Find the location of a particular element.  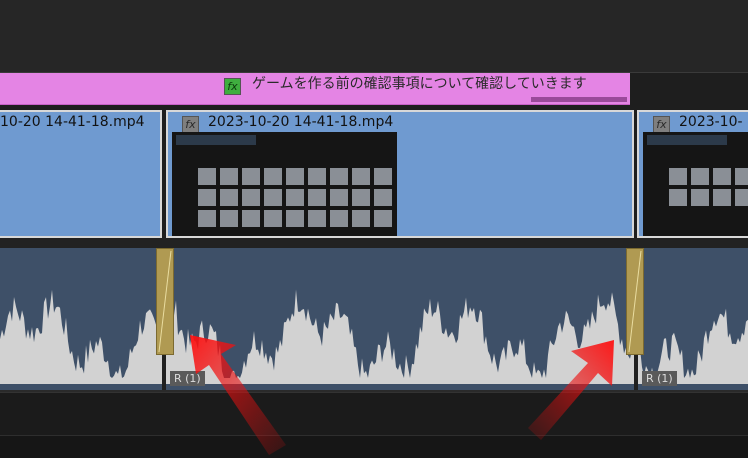

video-clip-name: 10-20 14-41-18.mp4 is located at coordinates (72, 122).